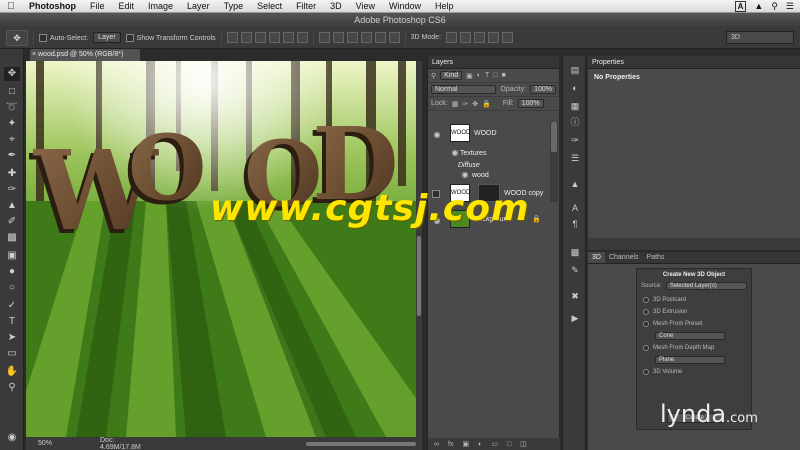 This screenshot has height=450, width=800. Describe the element at coordinates (12, 322) in the screenshot. I see `type-tool-icon: T` at that location.